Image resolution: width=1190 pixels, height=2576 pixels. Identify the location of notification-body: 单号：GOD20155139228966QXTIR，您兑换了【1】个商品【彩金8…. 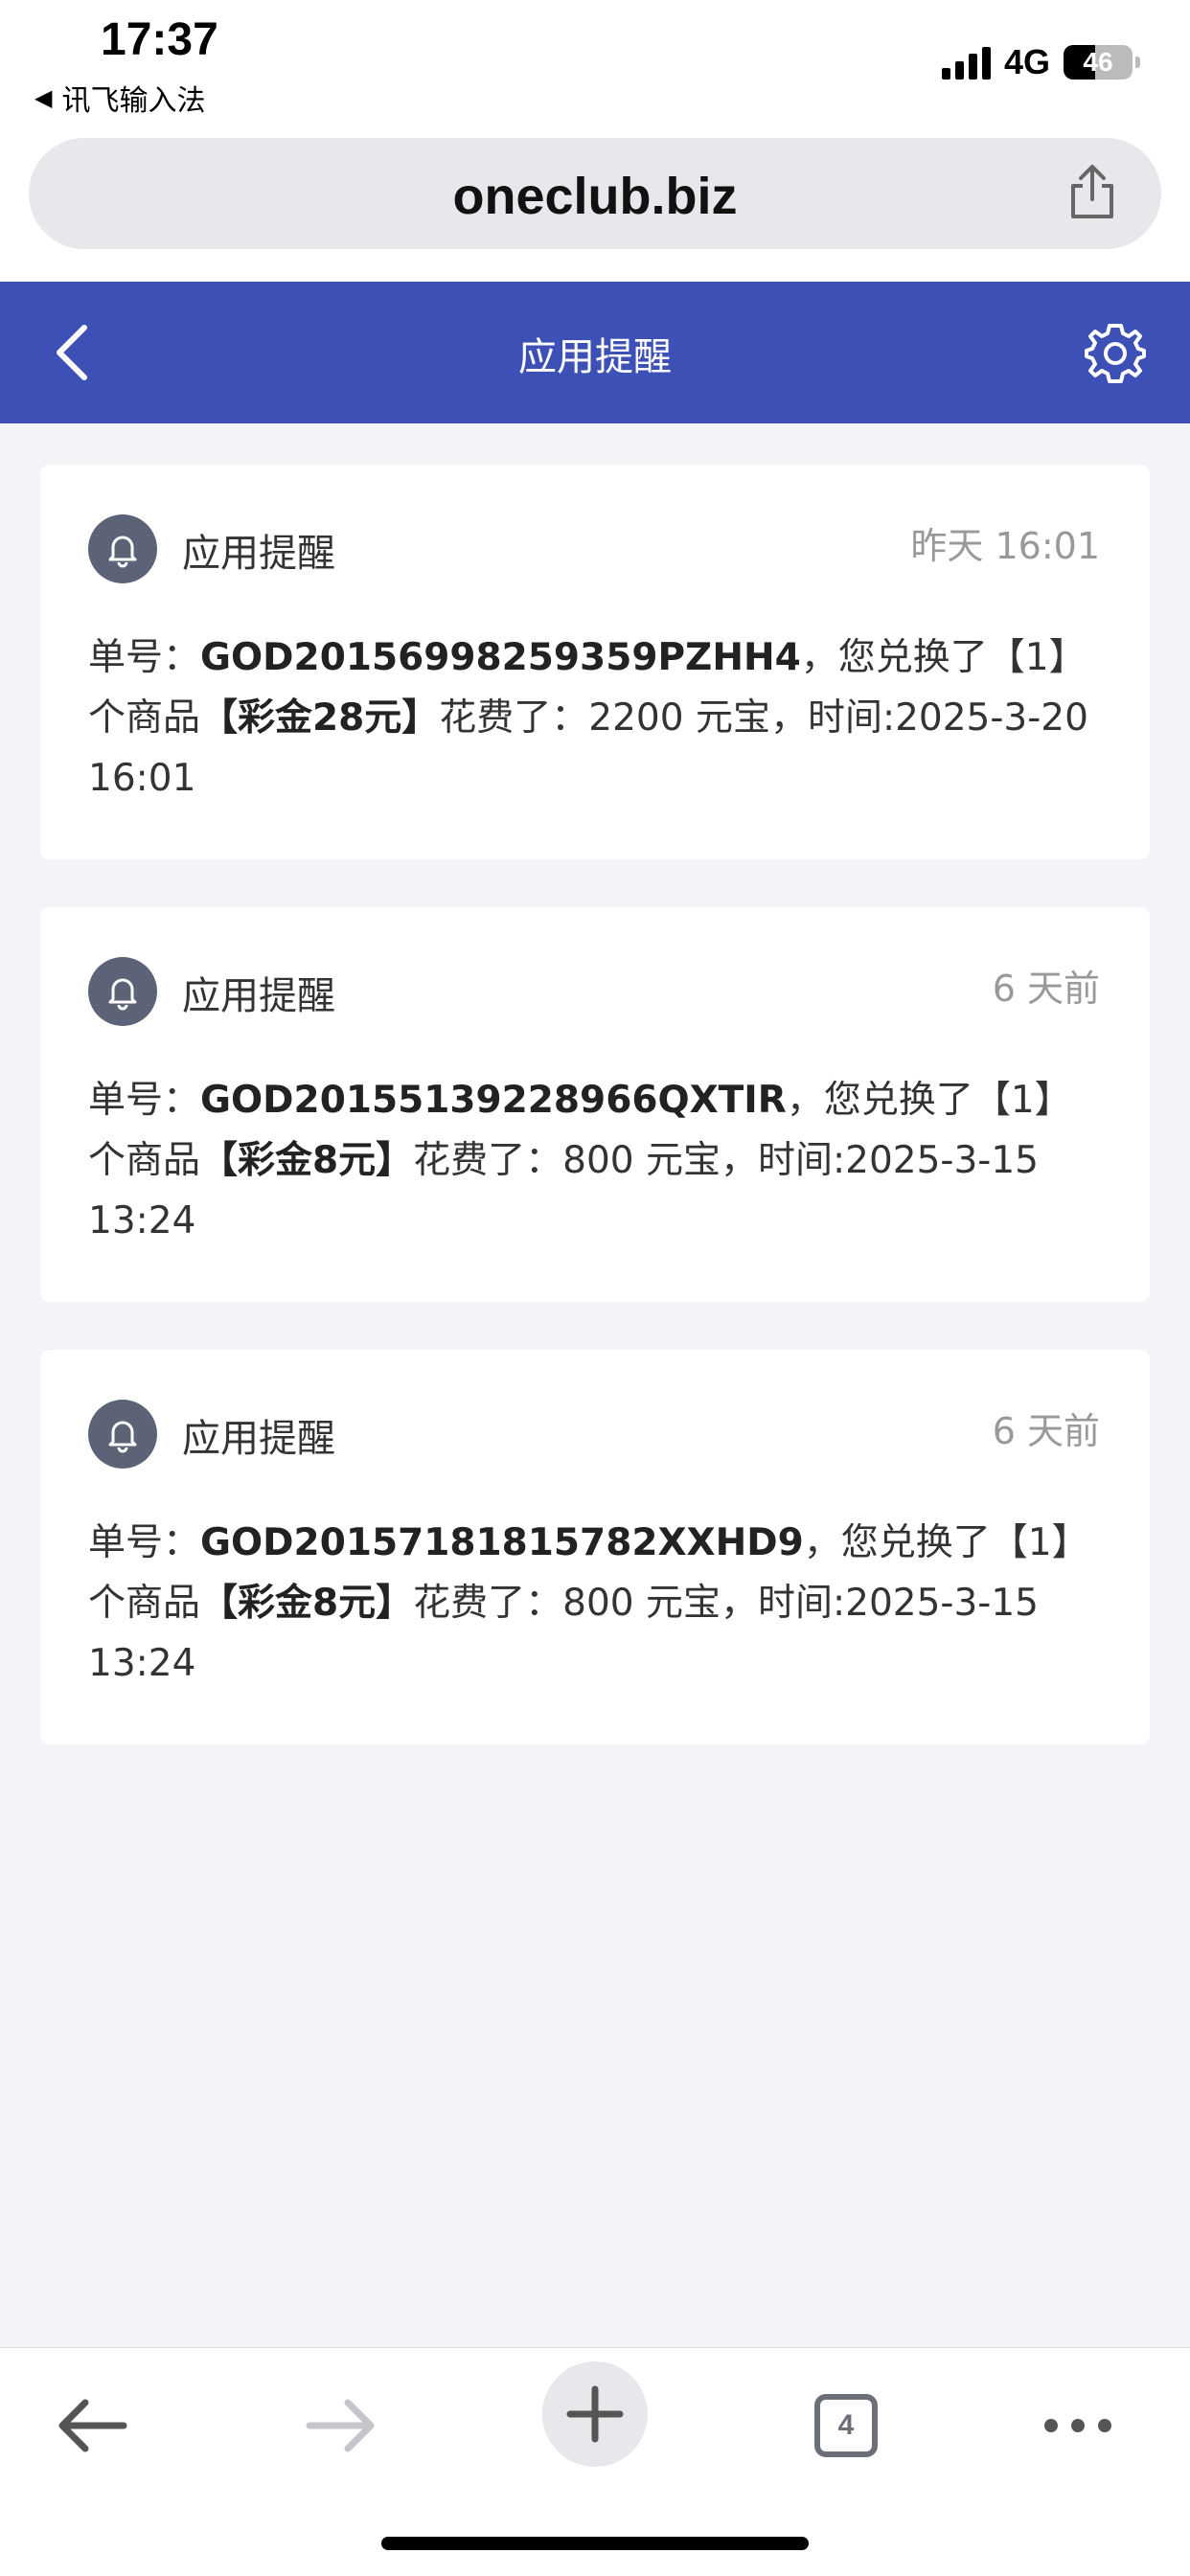
(598, 1160).